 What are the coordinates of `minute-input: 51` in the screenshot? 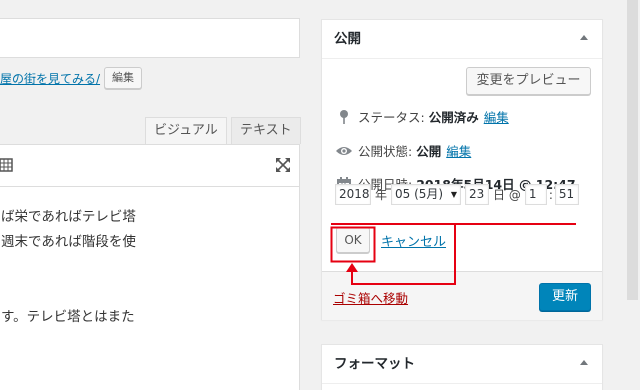 It's located at (566, 194).